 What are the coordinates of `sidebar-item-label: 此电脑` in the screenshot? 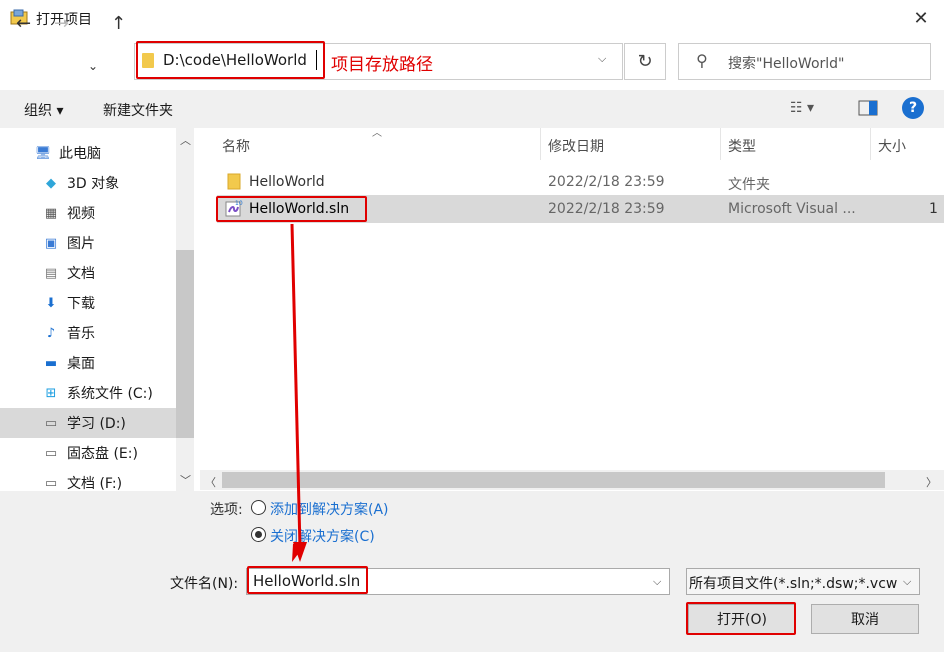 It's located at (80, 154).